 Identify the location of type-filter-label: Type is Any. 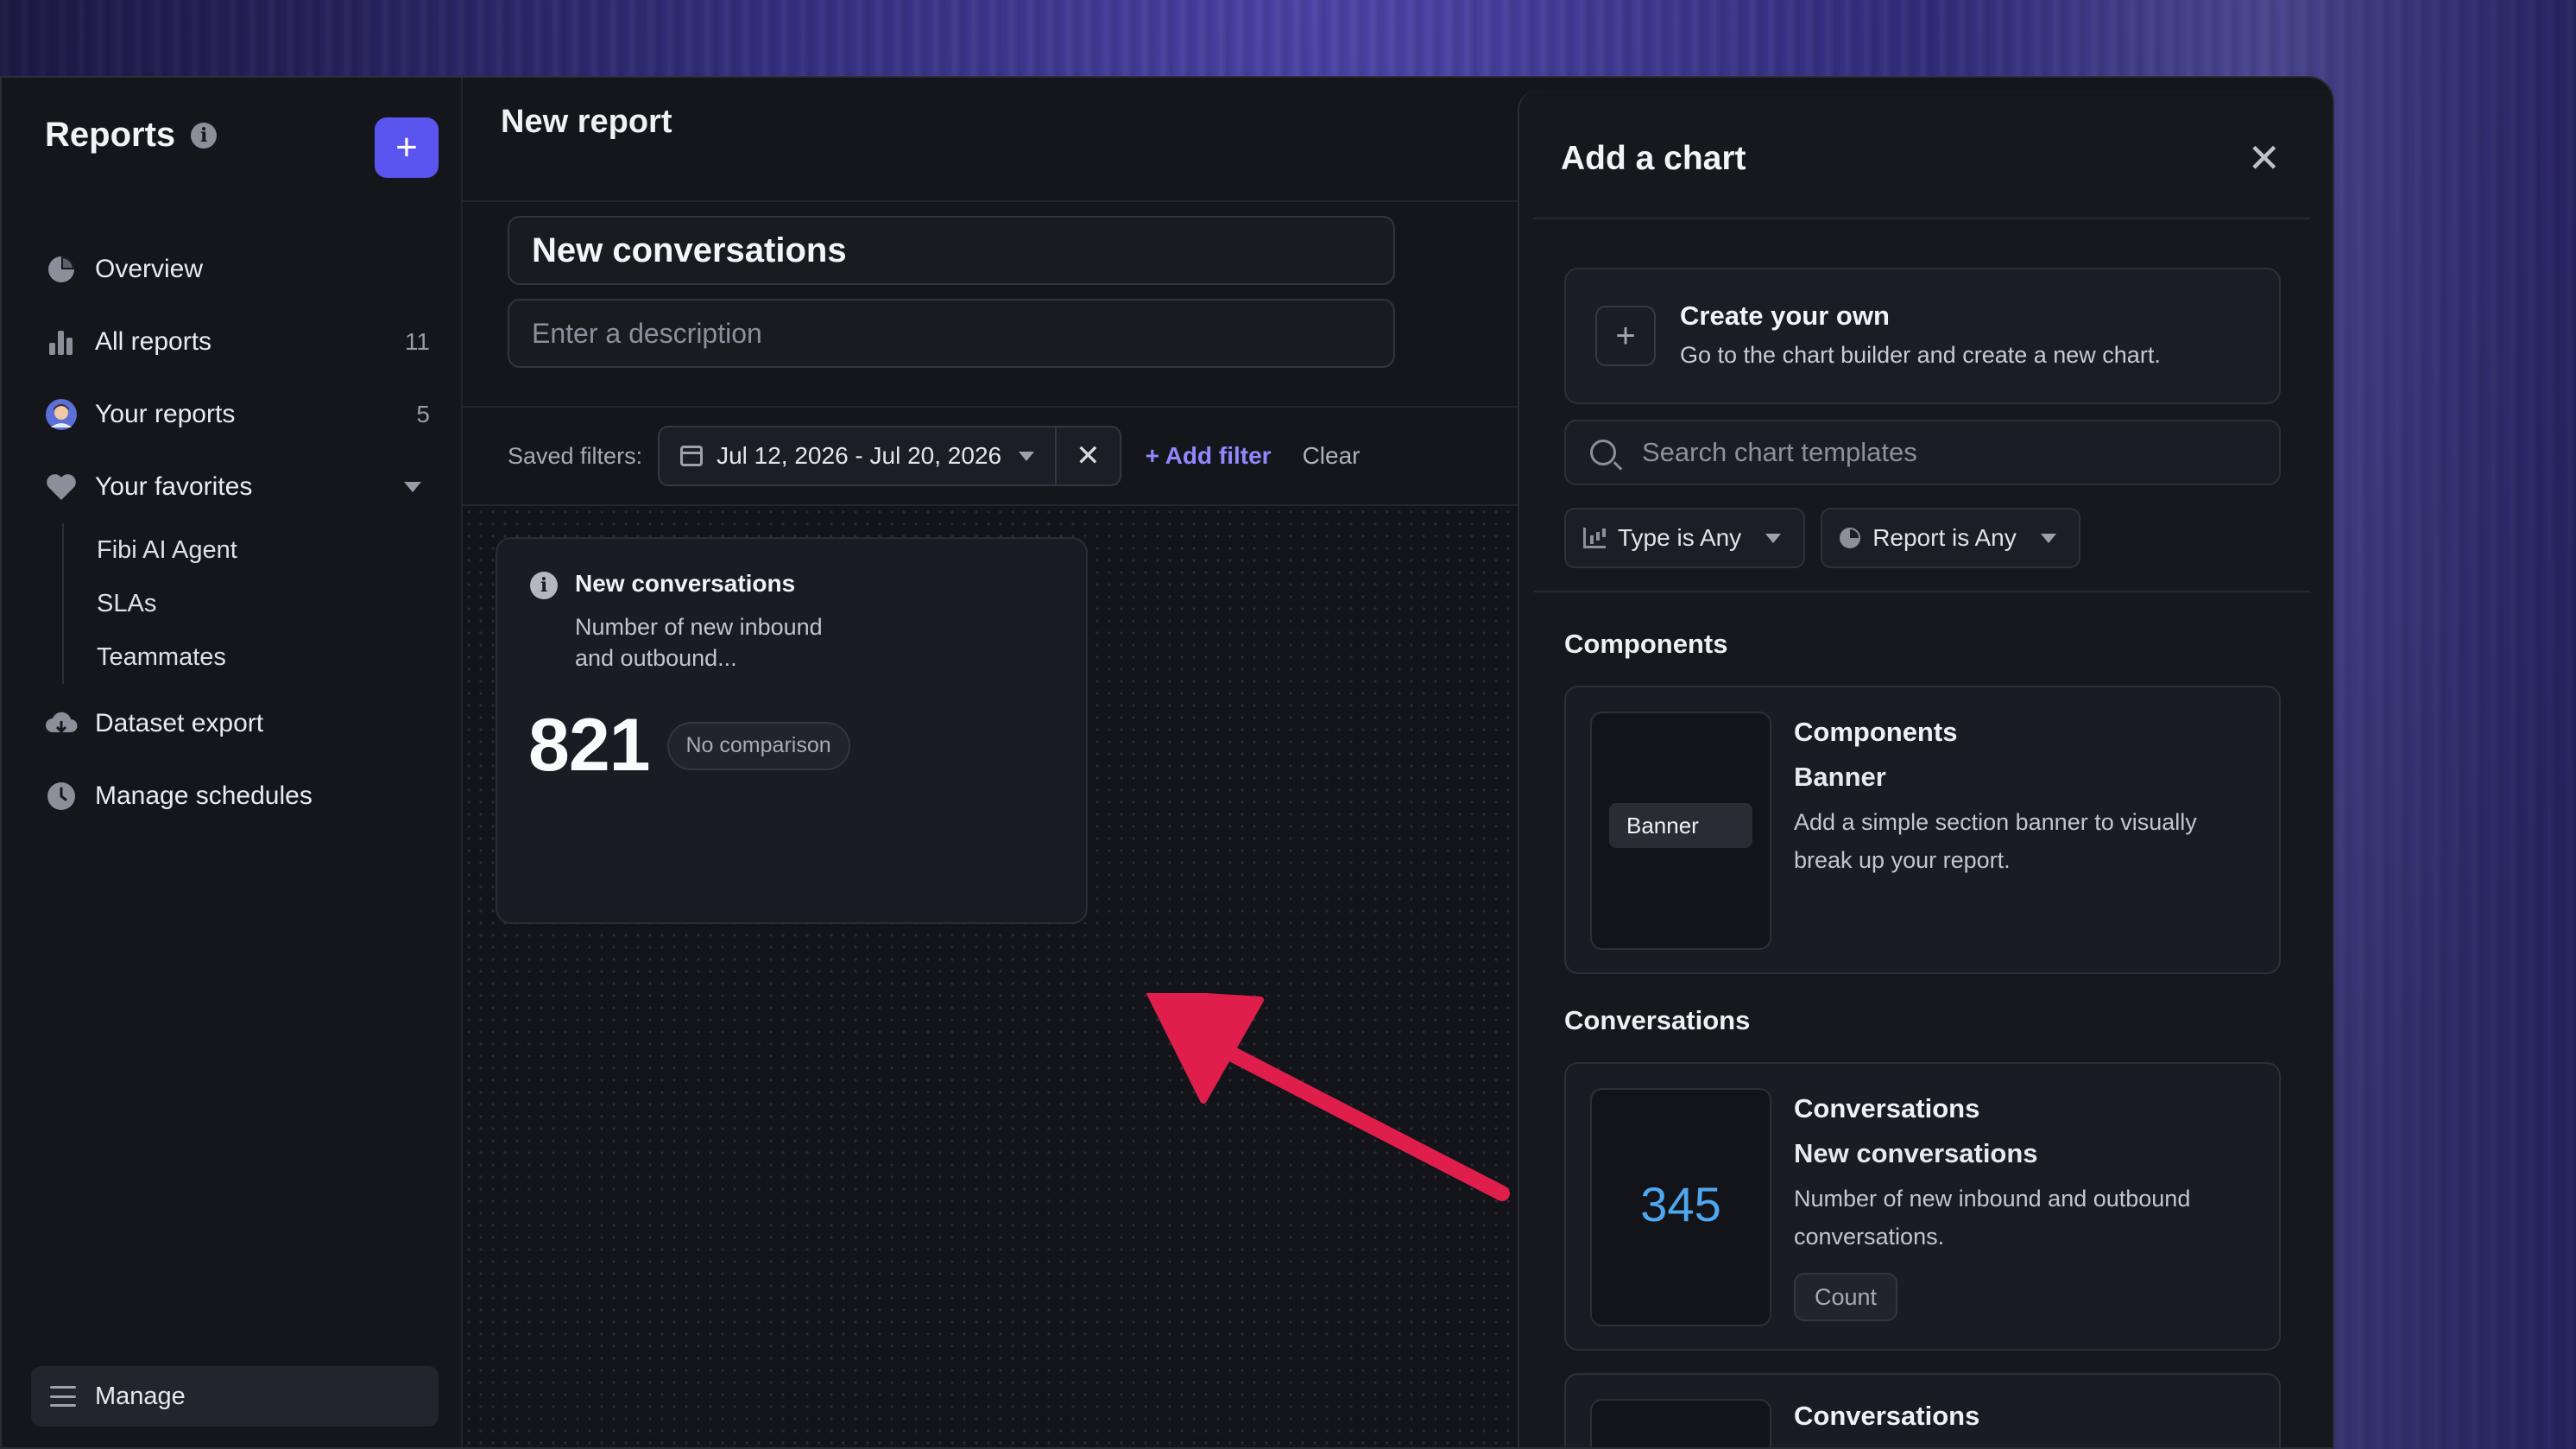
(1680, 537).